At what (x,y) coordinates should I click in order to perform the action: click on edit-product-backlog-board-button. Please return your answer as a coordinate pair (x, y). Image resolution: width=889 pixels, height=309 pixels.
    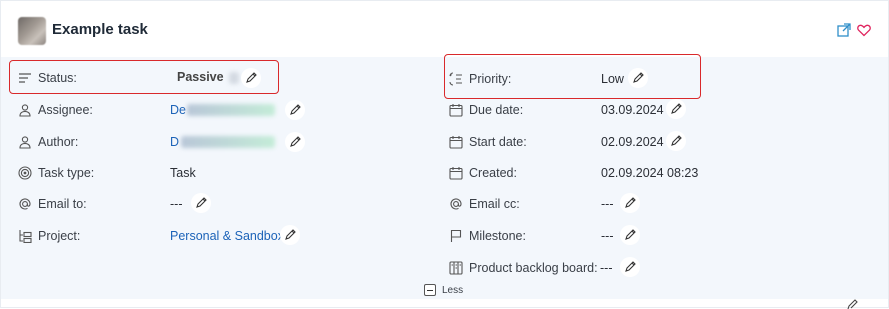
    Looking at the image, I should click on (630, 267).